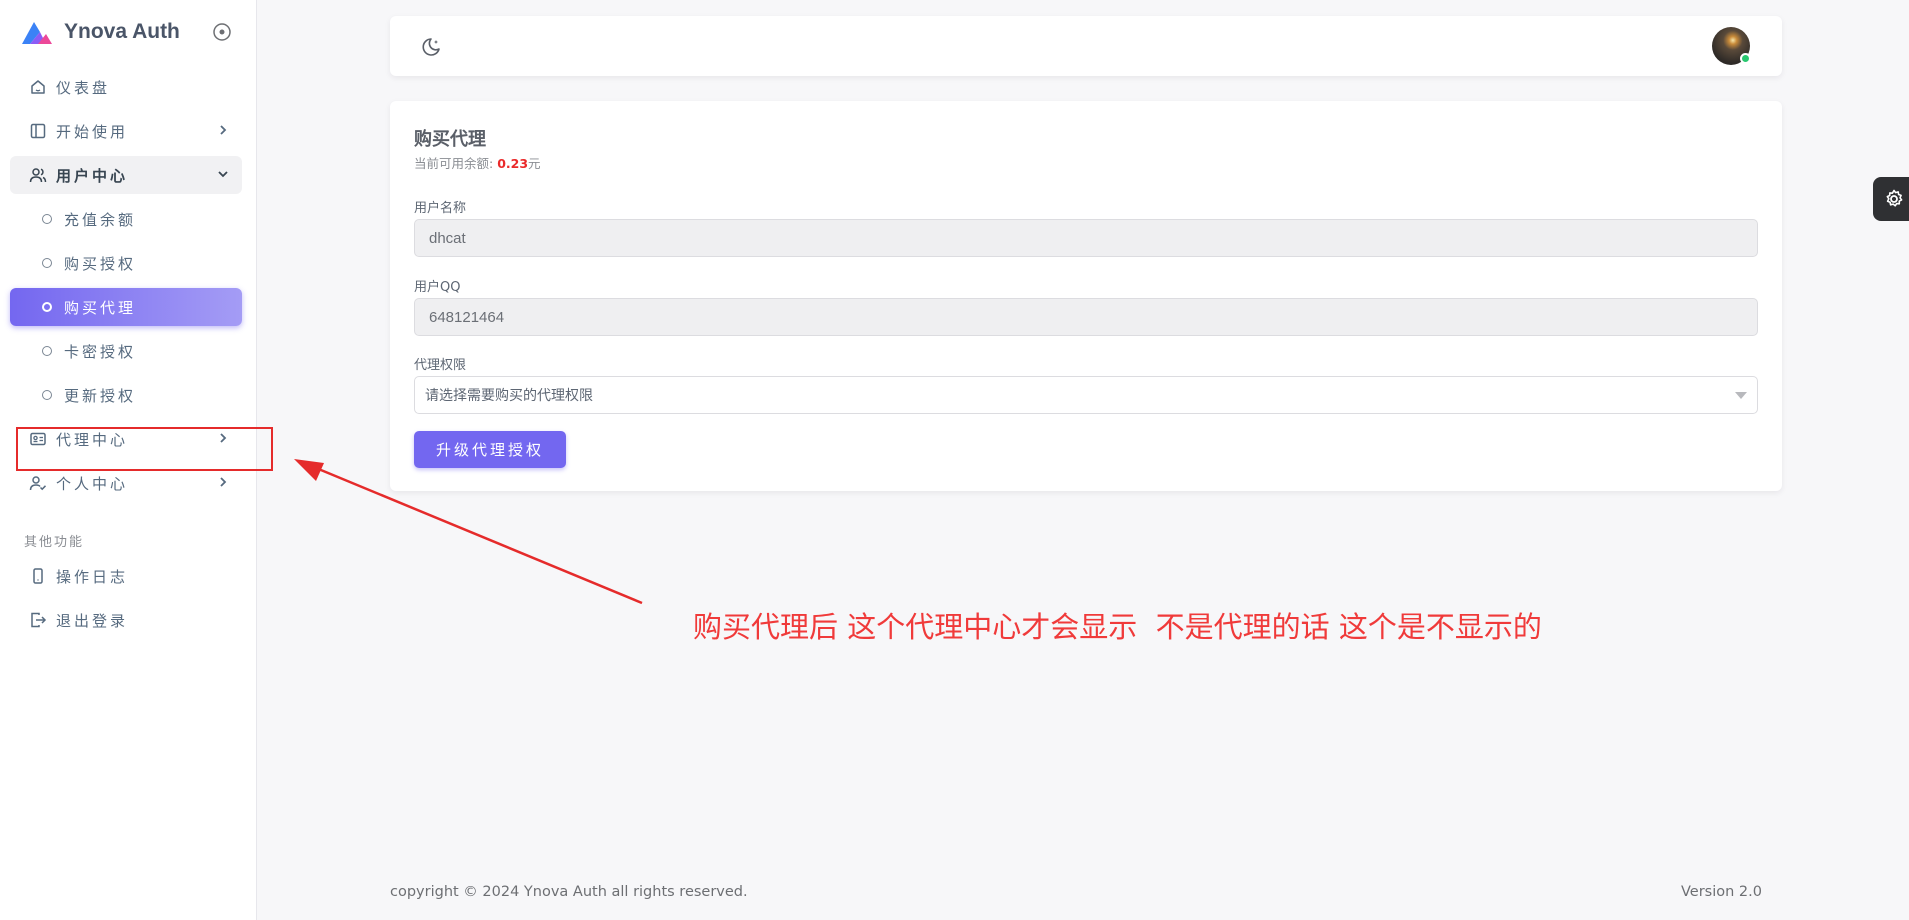  What do you see at coordinates (92, 483) in the screenshot?
I see `sidebar-item-label: 个人中心` at bounding box center [92, 483].